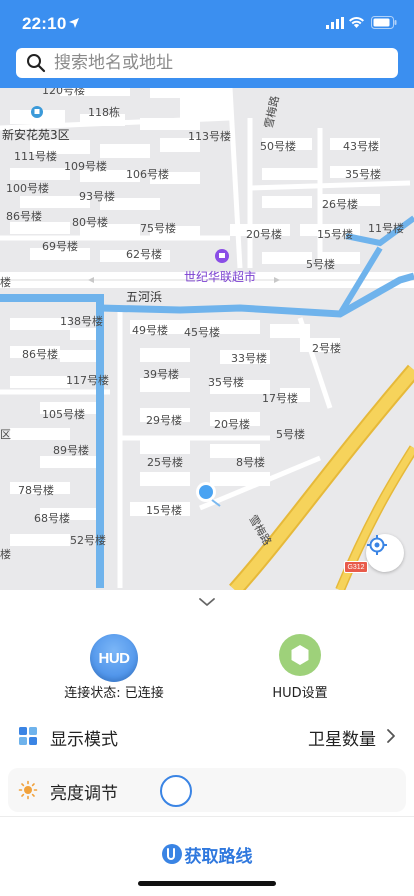  Describe the element at coordinates (87, 380) in the screenshot. I see `map-label: 117号楼` at that location.